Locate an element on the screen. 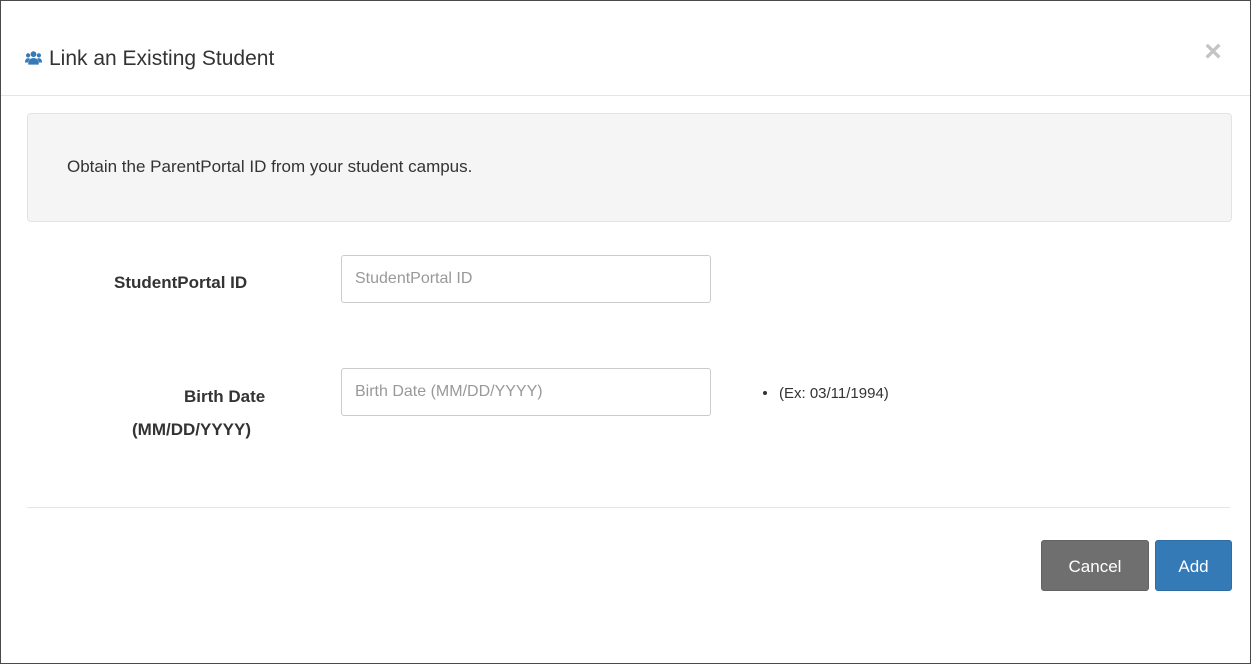 This screenshot has width=1251, height=664. birth-date-hint: (Ex: 03/11/1994) is located at coordinates (826, 394).